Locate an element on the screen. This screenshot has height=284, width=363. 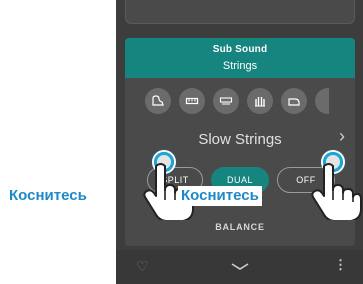
more-instruments-icon is located at coordinates (322, 101).